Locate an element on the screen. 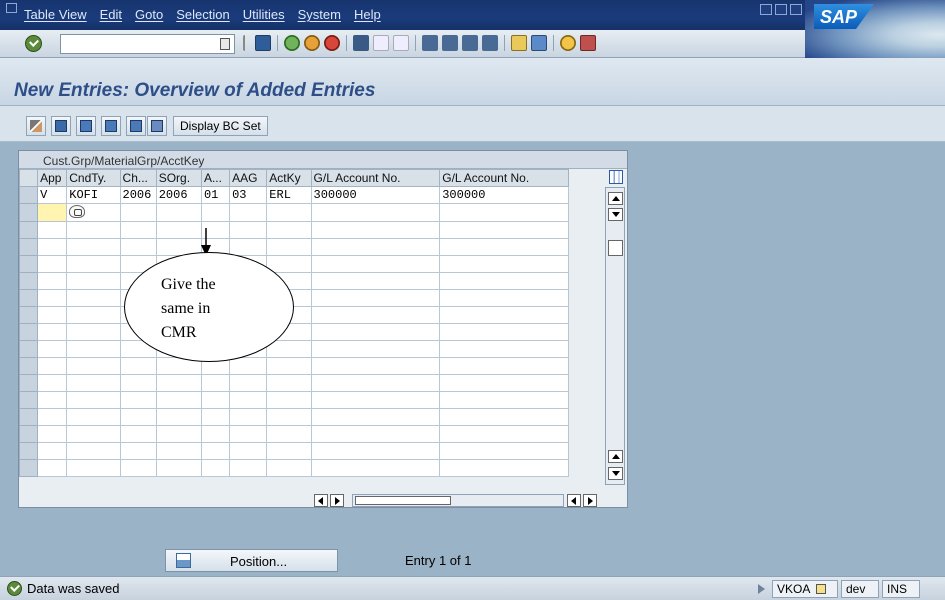  callout-line-1: Give the is located at coordinates (188, 284).